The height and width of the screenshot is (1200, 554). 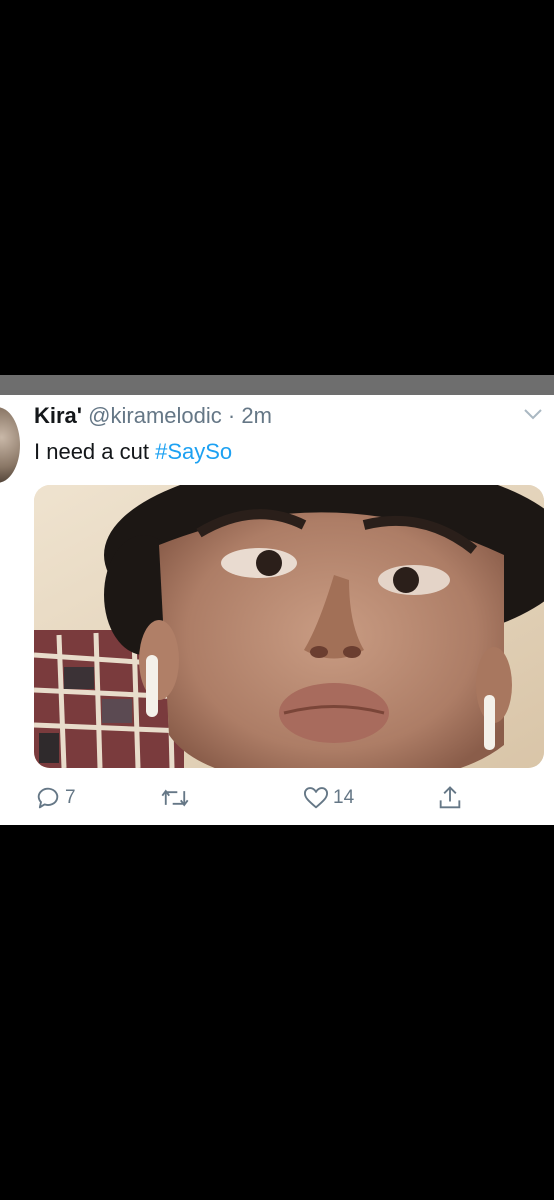 I want to click on retweet-icon, so click(x=175, y=798).